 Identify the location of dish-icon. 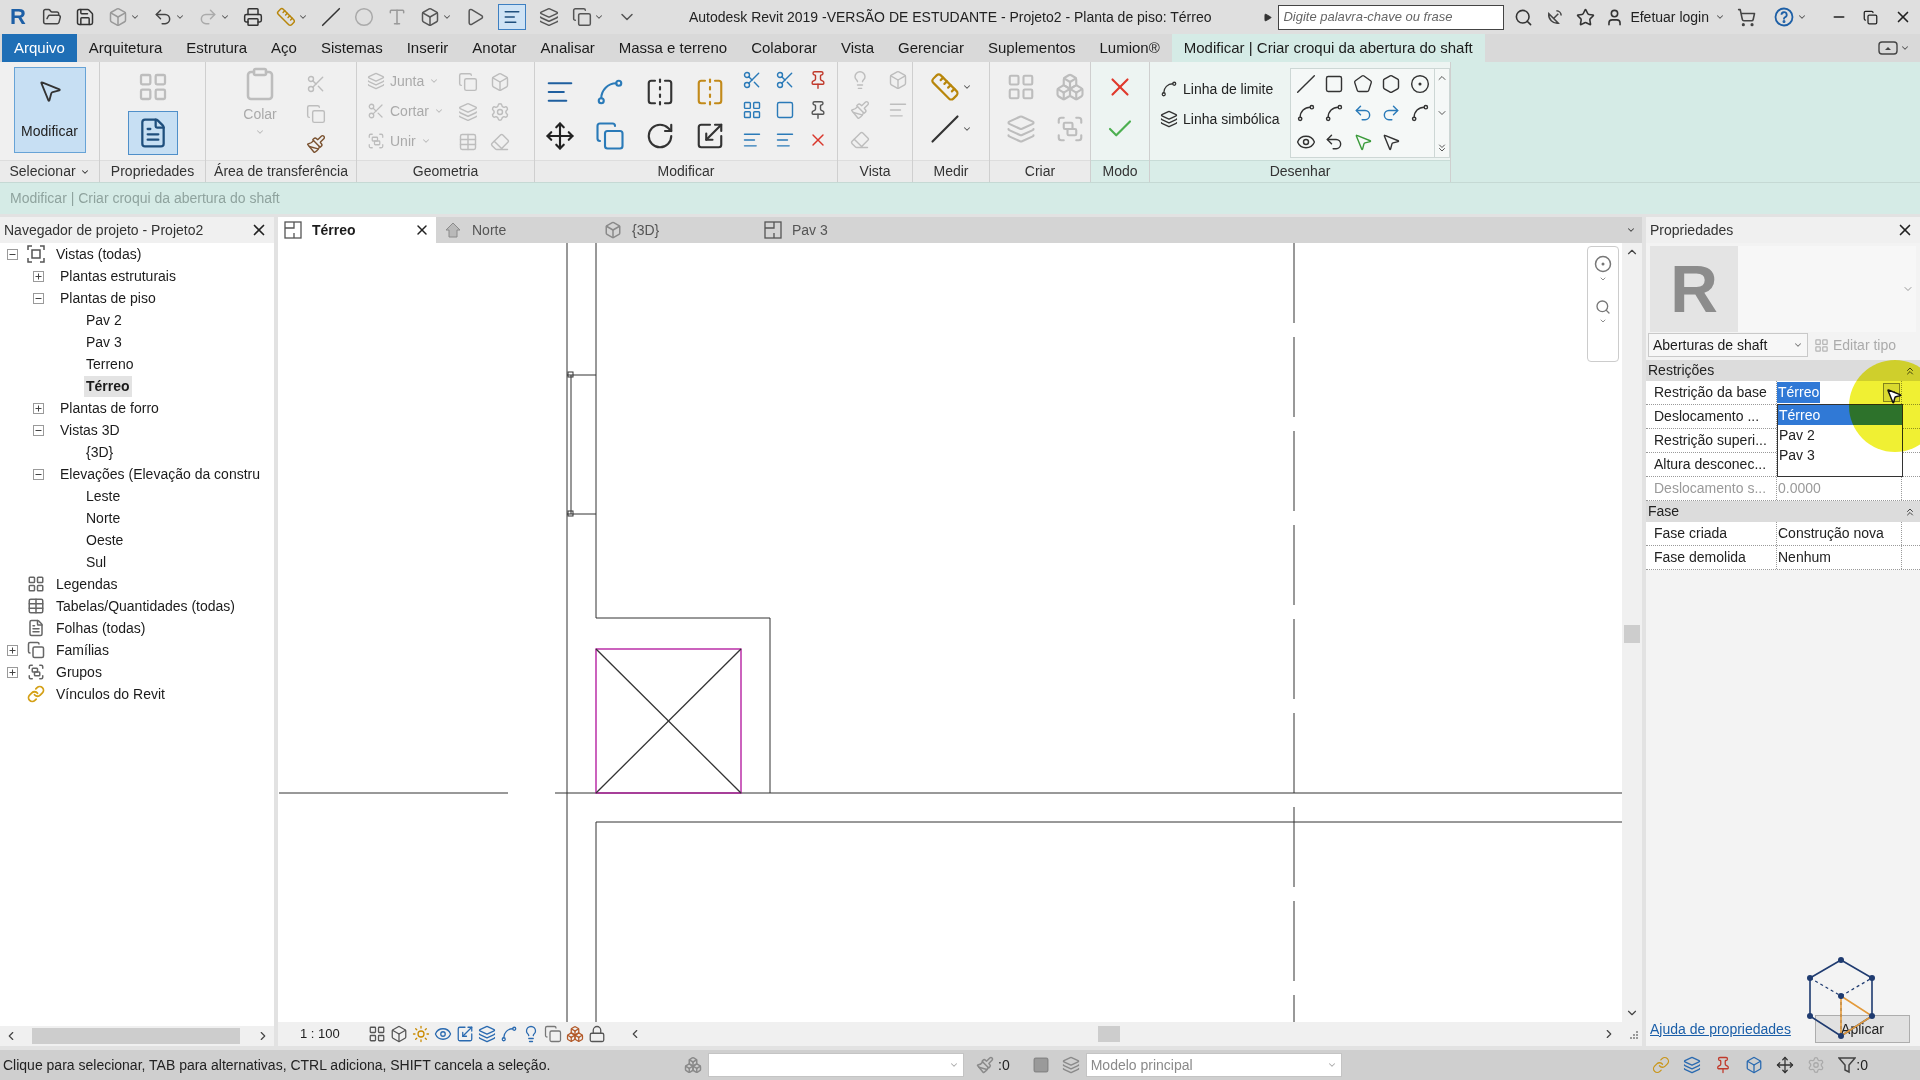
(1555, 17).